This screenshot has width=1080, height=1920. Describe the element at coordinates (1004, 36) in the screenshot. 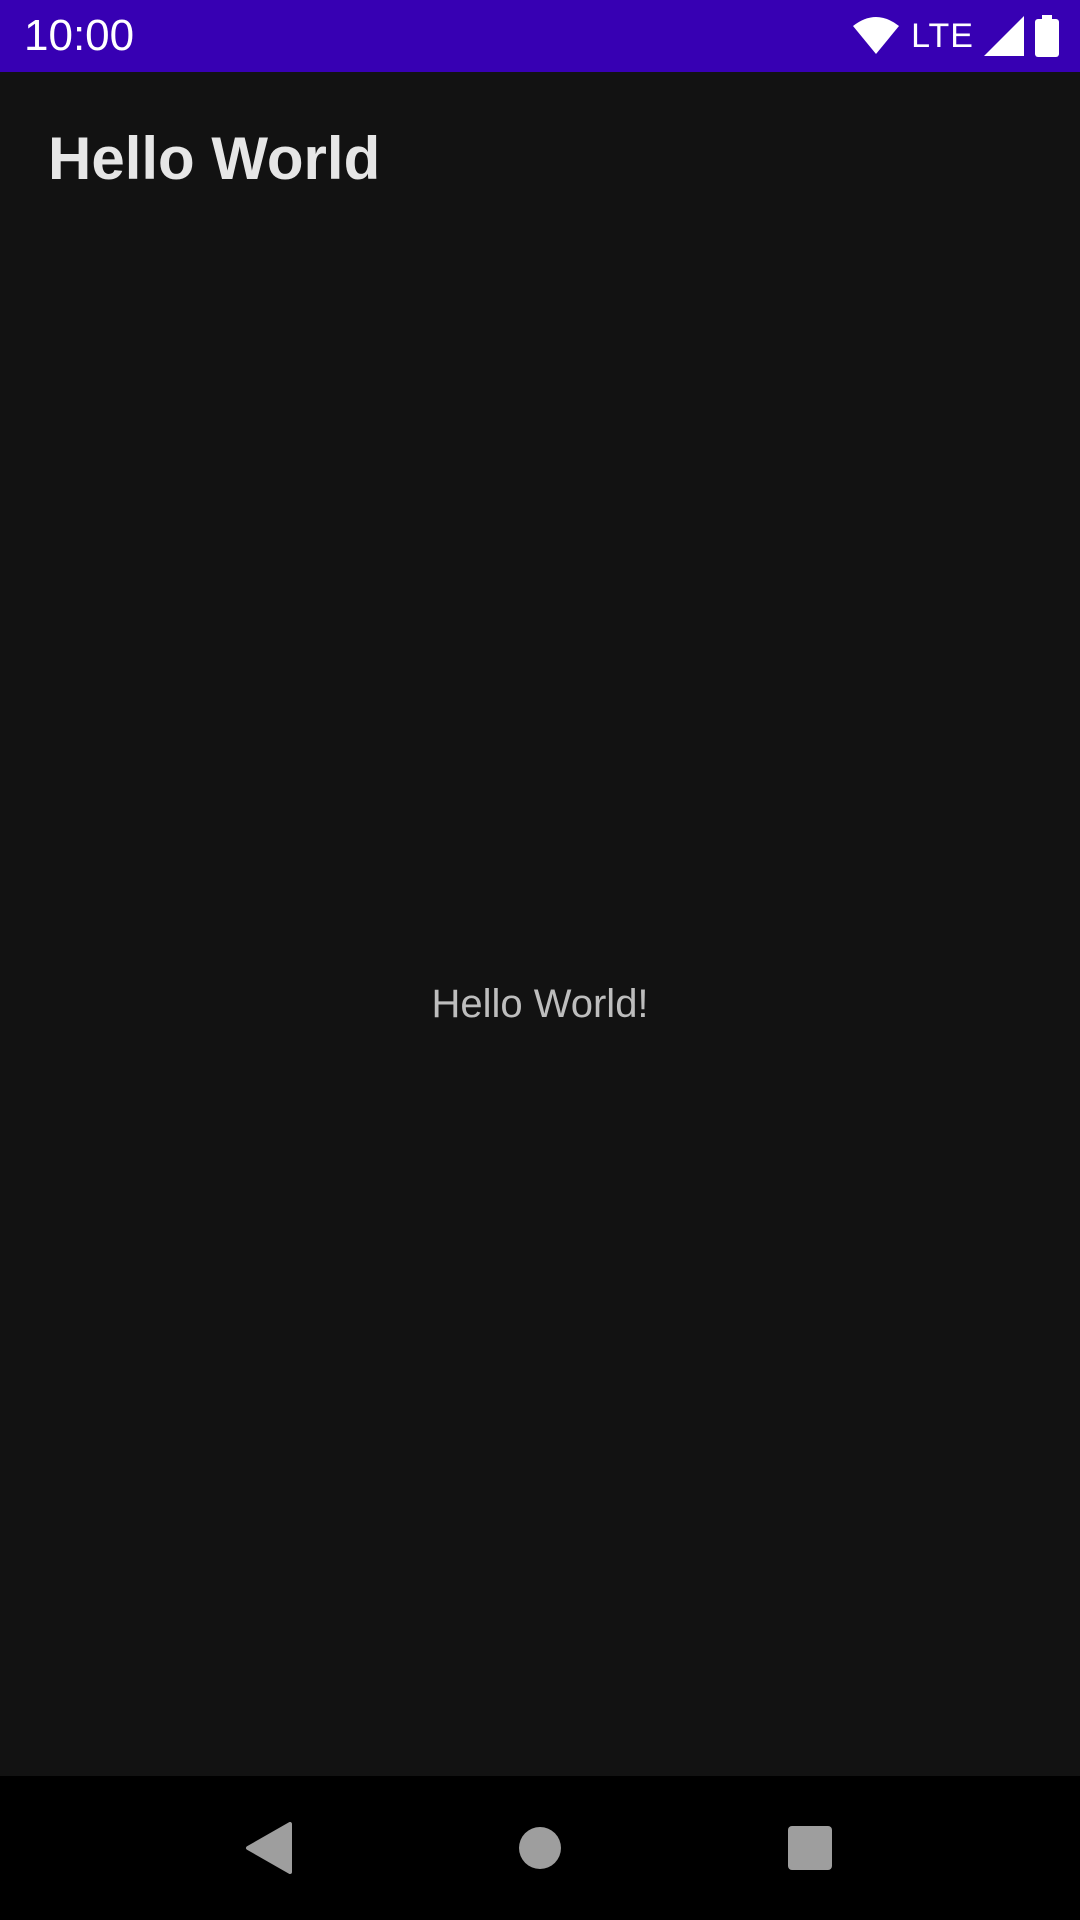

I see `cell-signal-icon` at that location.